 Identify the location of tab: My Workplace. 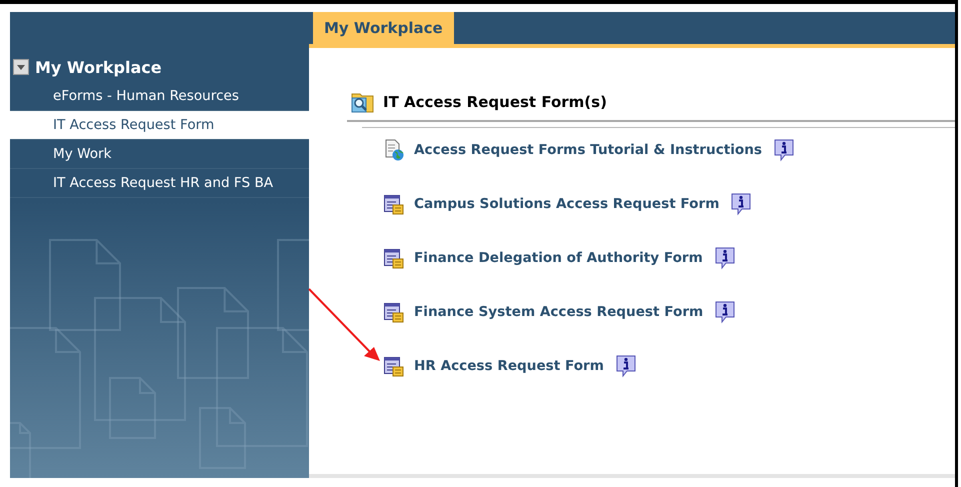
(383, 28).